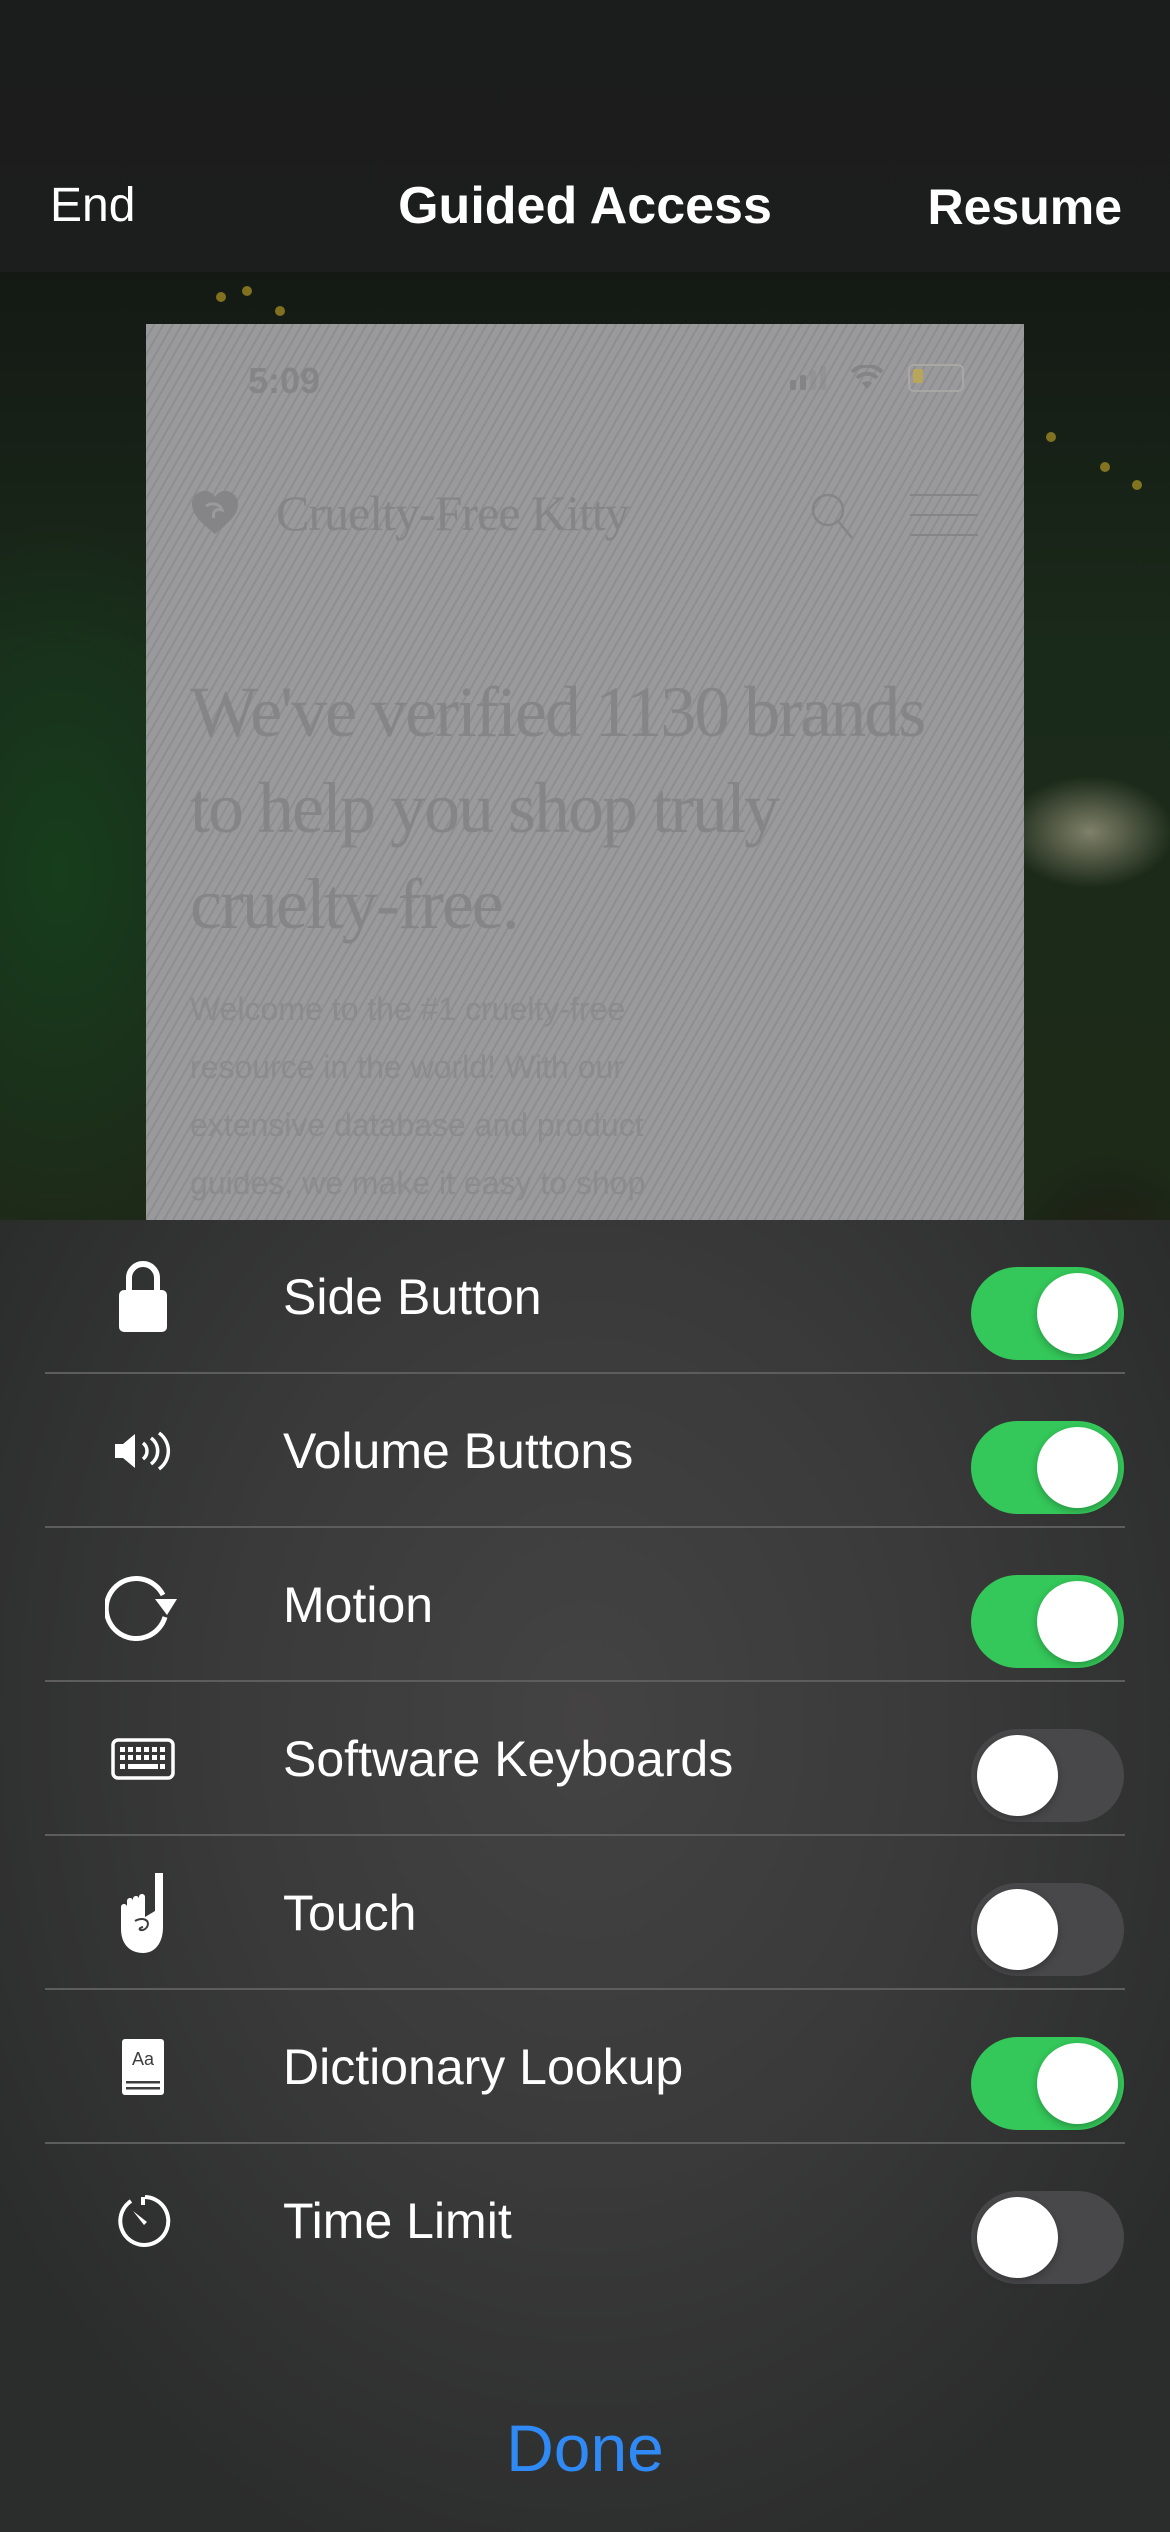 The width and height of the screenshot is (1170, 2532). I want to click on motion-toggle, so click(1047, 1621).